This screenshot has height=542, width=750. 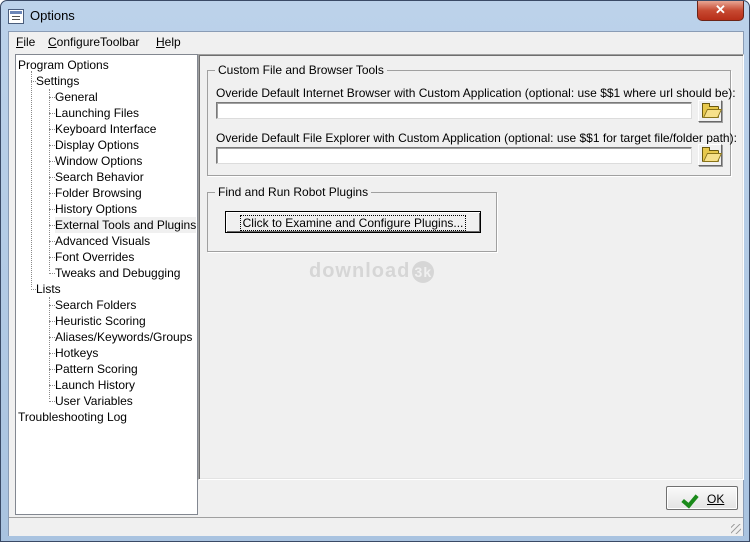 I want to click on explorer-browse-button, so click(x=710, y=155).